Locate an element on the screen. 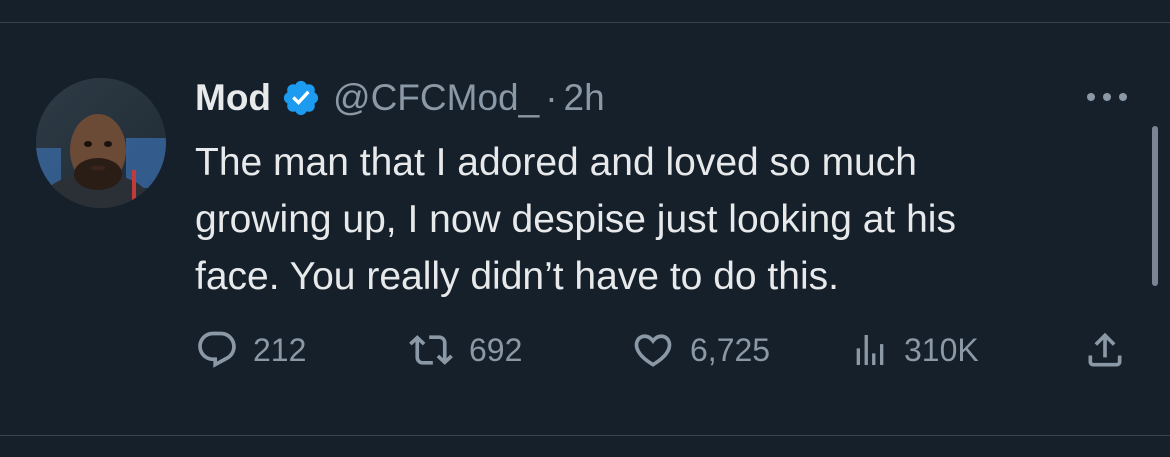  heart-icon is located at coordinates (653, 350).